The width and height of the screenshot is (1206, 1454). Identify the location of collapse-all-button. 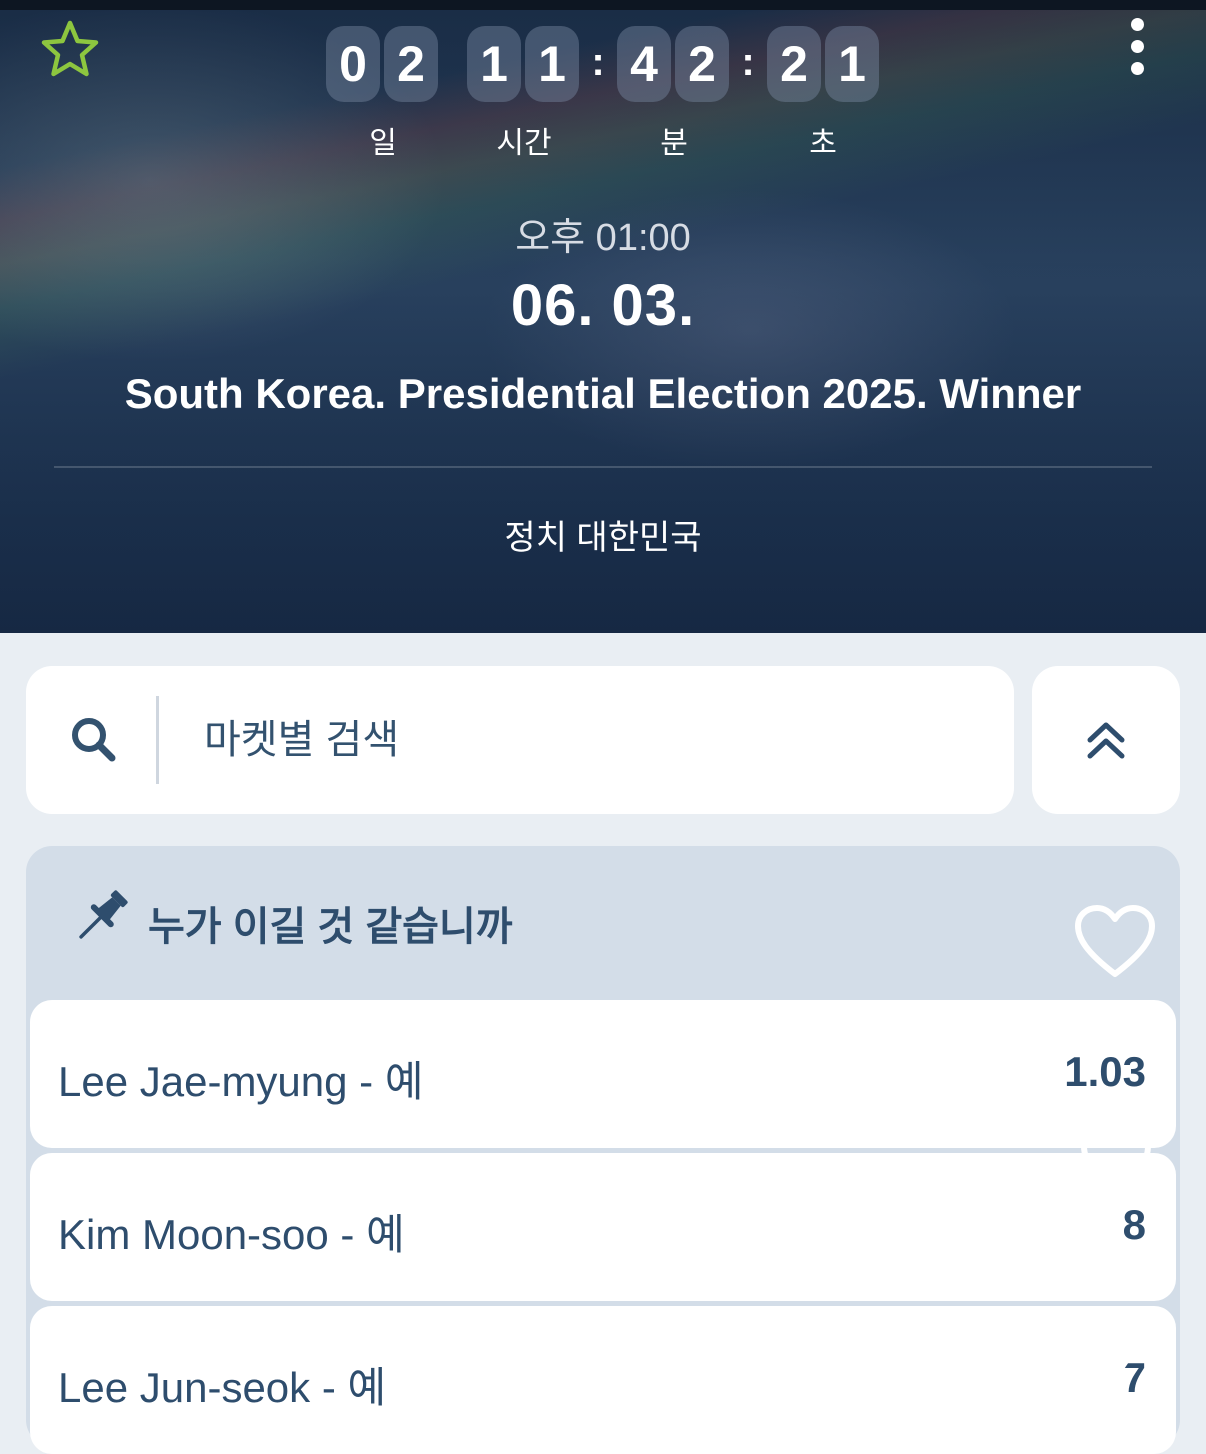
(1106, 740).